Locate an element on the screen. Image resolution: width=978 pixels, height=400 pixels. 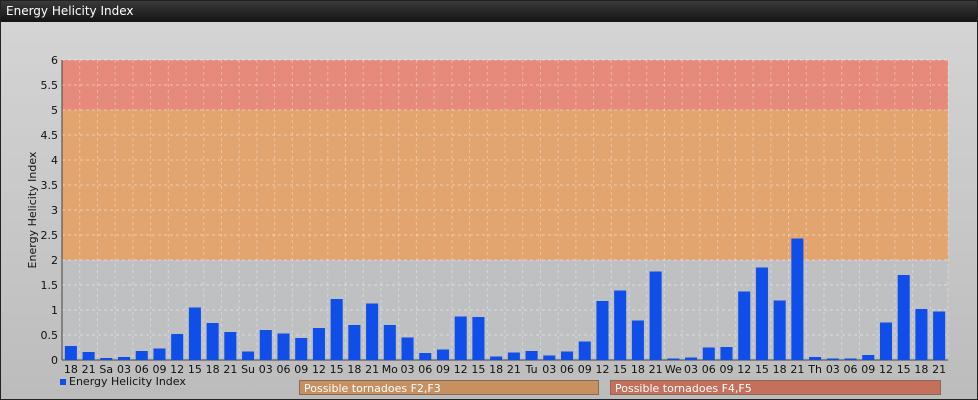
band-label-f2-f3-text: Possible tornadoes F2,F3 is located at coordinates (372, 388).